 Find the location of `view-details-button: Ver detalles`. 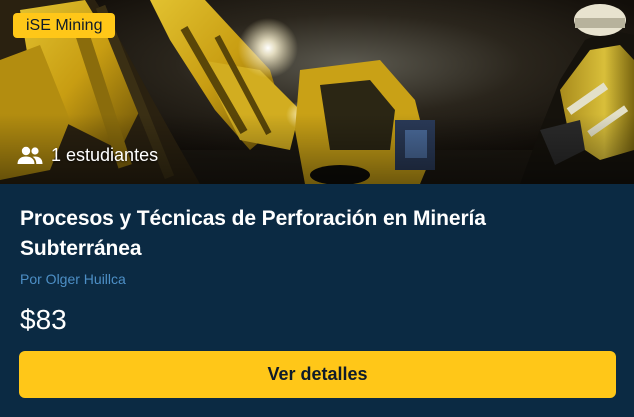

view-details-button: Ver detalles is located at coordinates (317, 374).